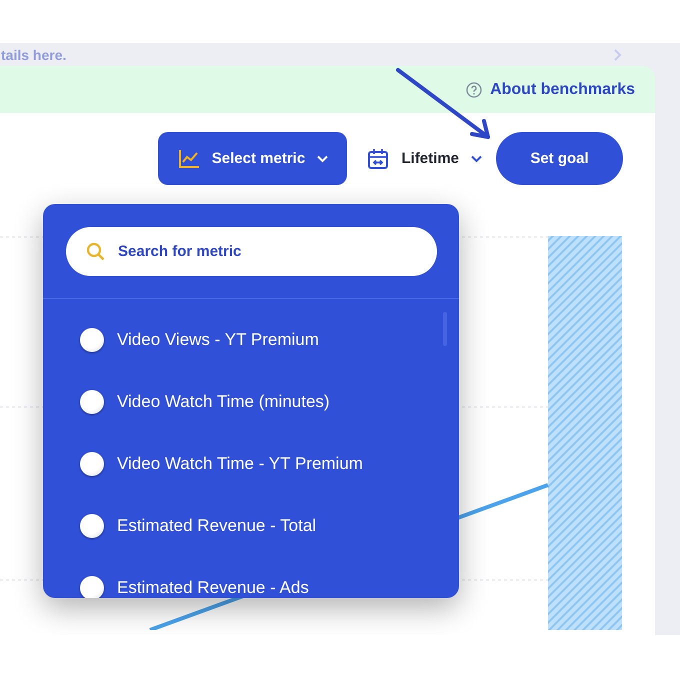 Image resolution: width=680 pixels, height=680 pixels. Describe the element at coordinates (33, 54) in the screenshot. I see `hint-text: tails here.` at that location.